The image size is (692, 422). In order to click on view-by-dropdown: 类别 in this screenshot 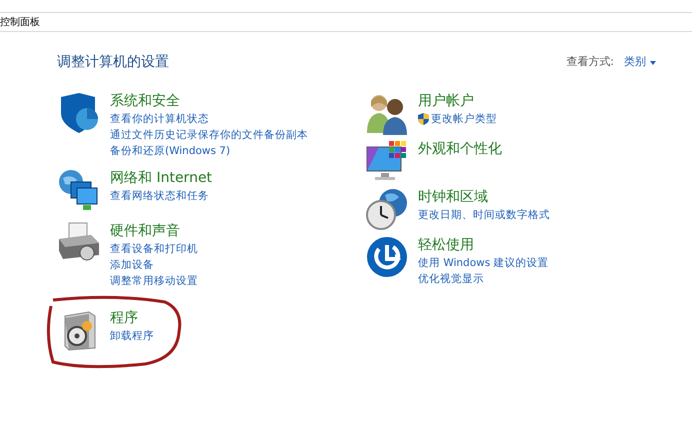, I will do `click(640, 62)`.